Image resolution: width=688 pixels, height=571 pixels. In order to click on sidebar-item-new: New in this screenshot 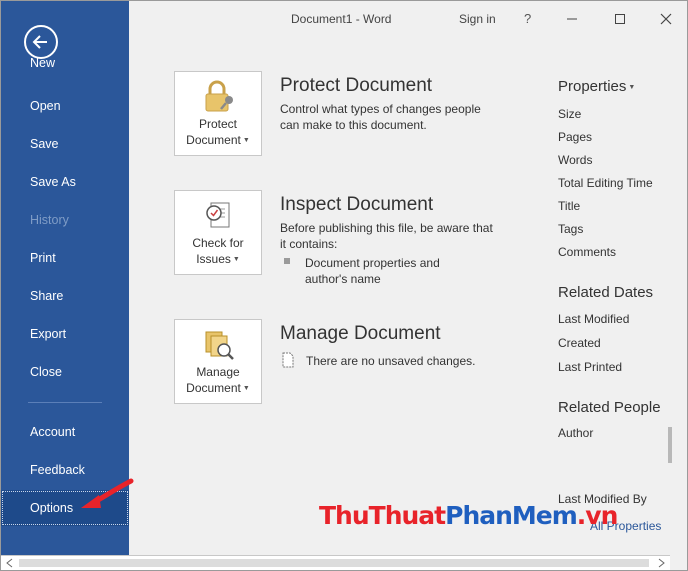, I will do `click(65, 63)`.